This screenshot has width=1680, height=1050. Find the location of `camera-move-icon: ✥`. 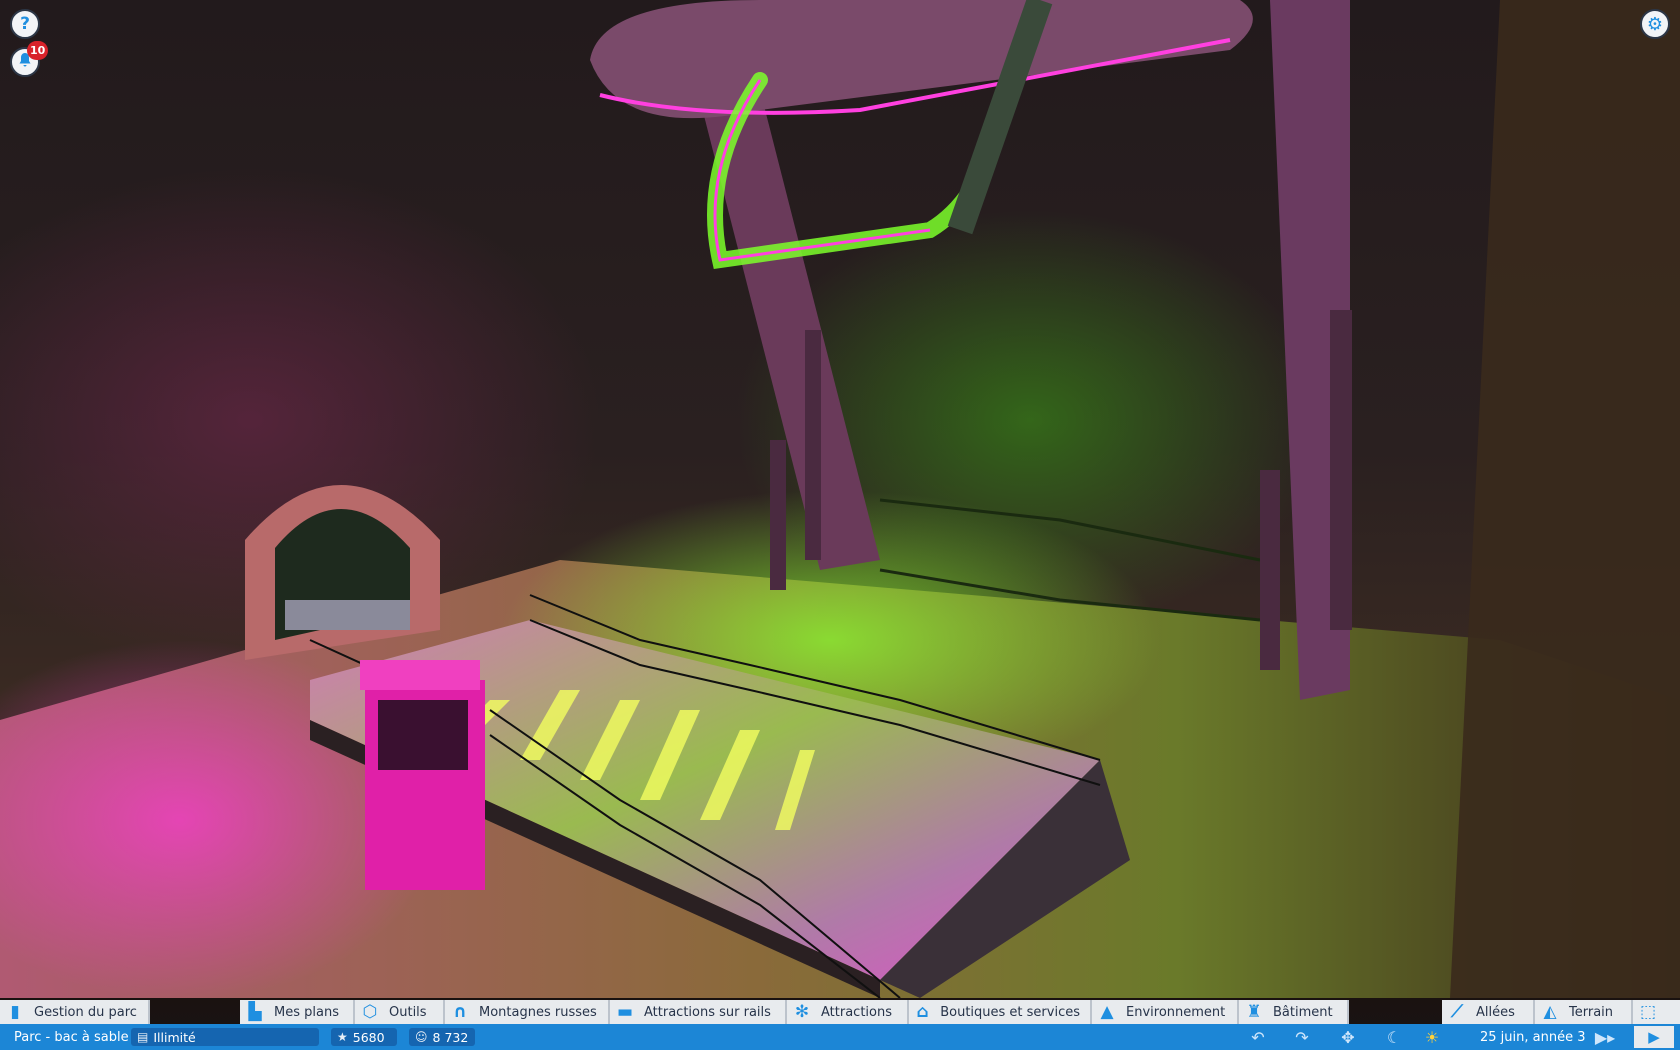

camera-move-icon: ✥ is located at coordinates (1348, 1037).